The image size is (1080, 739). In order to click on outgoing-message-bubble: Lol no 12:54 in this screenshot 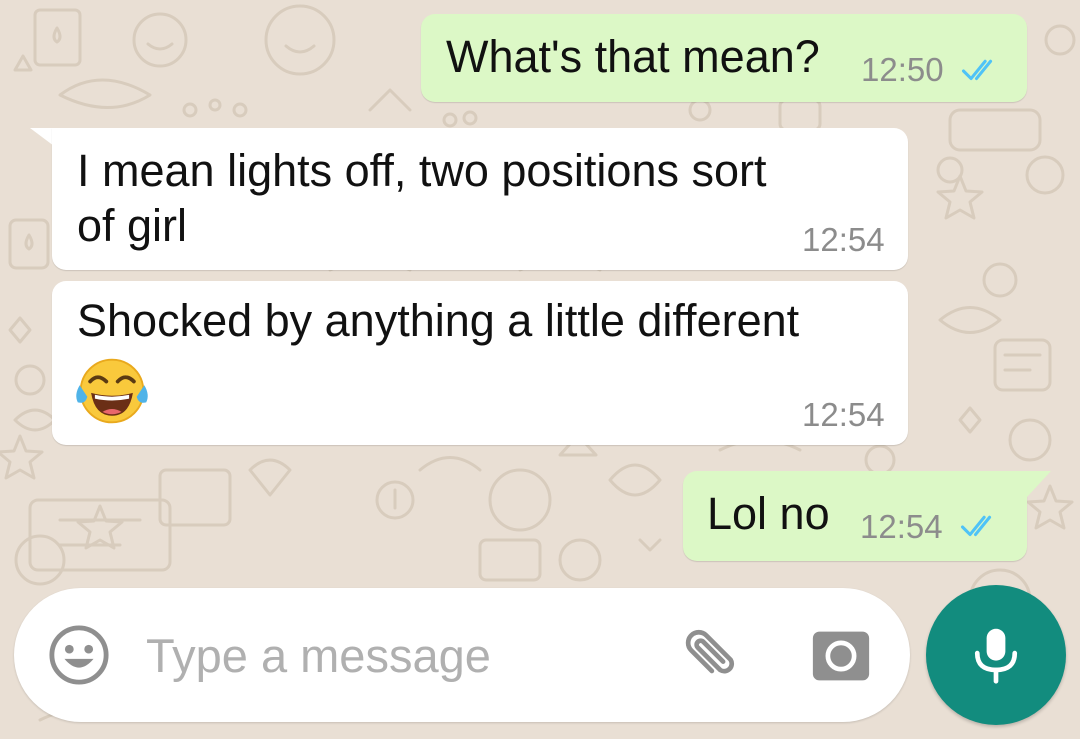, I will do `click(855, 516)`.